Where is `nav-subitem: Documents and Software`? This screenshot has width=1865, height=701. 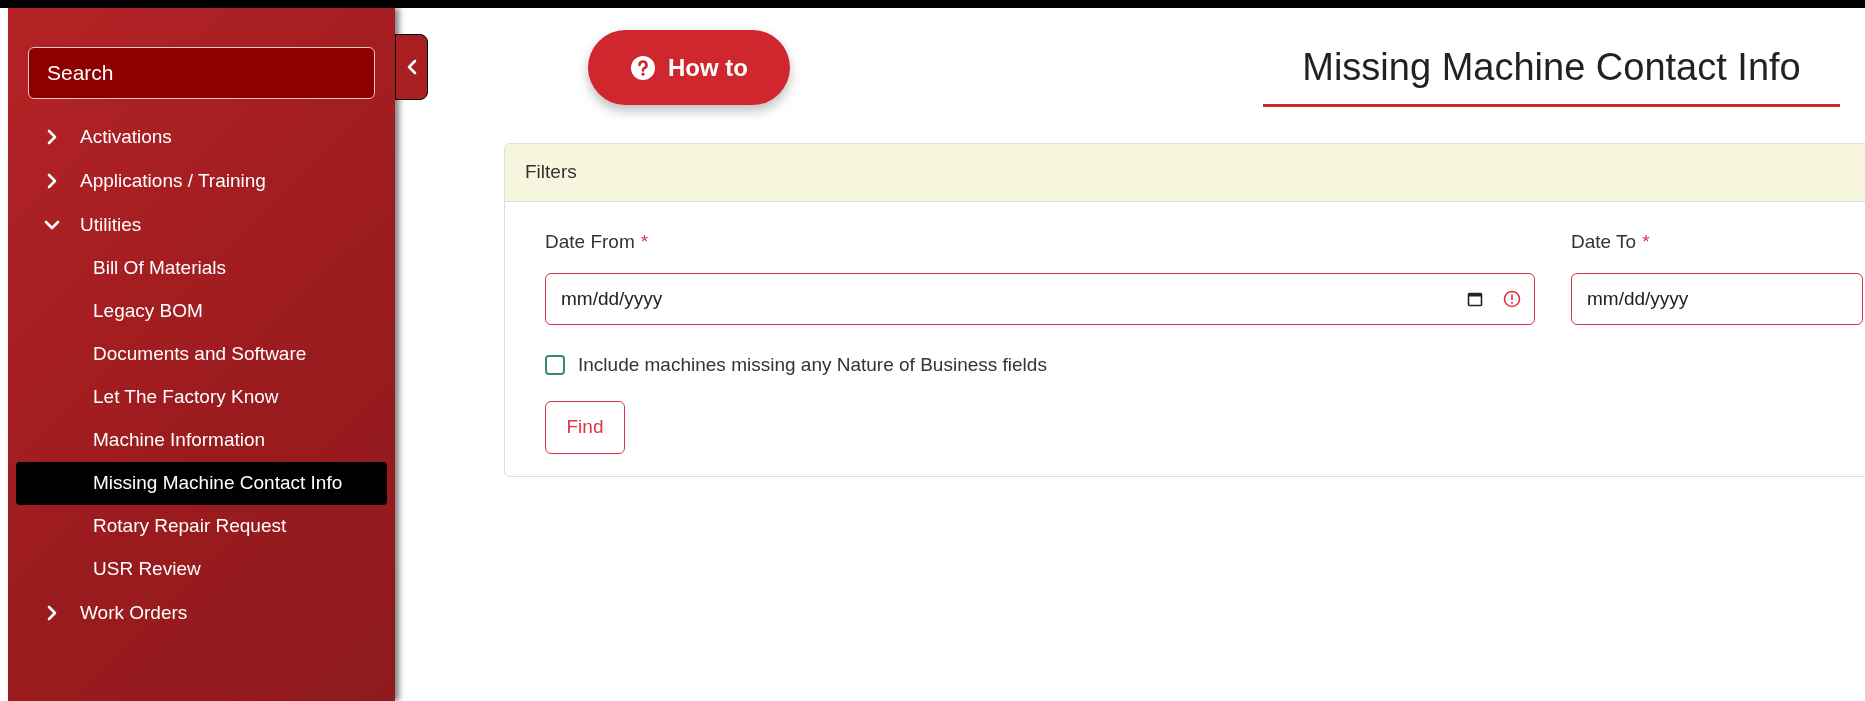 nav-subitem: Documents and Software is located at coordinates (201, 354).